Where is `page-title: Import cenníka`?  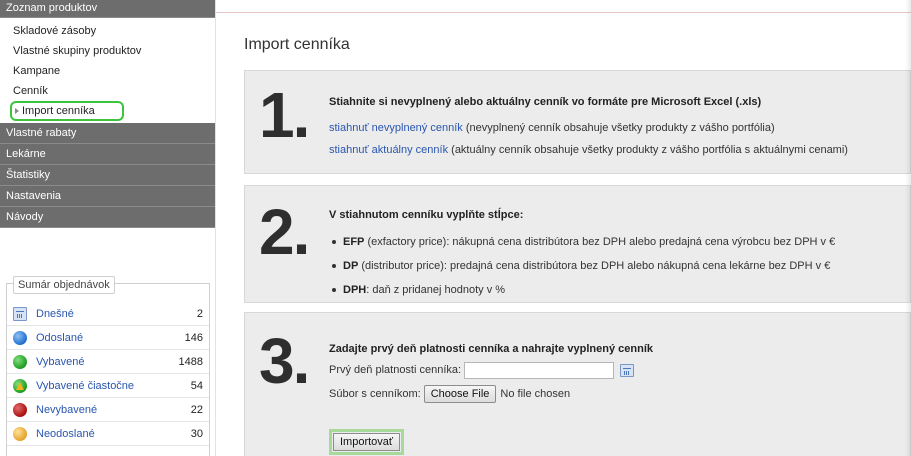
page-title: Import cenníka is located at coordinates (297, 44).